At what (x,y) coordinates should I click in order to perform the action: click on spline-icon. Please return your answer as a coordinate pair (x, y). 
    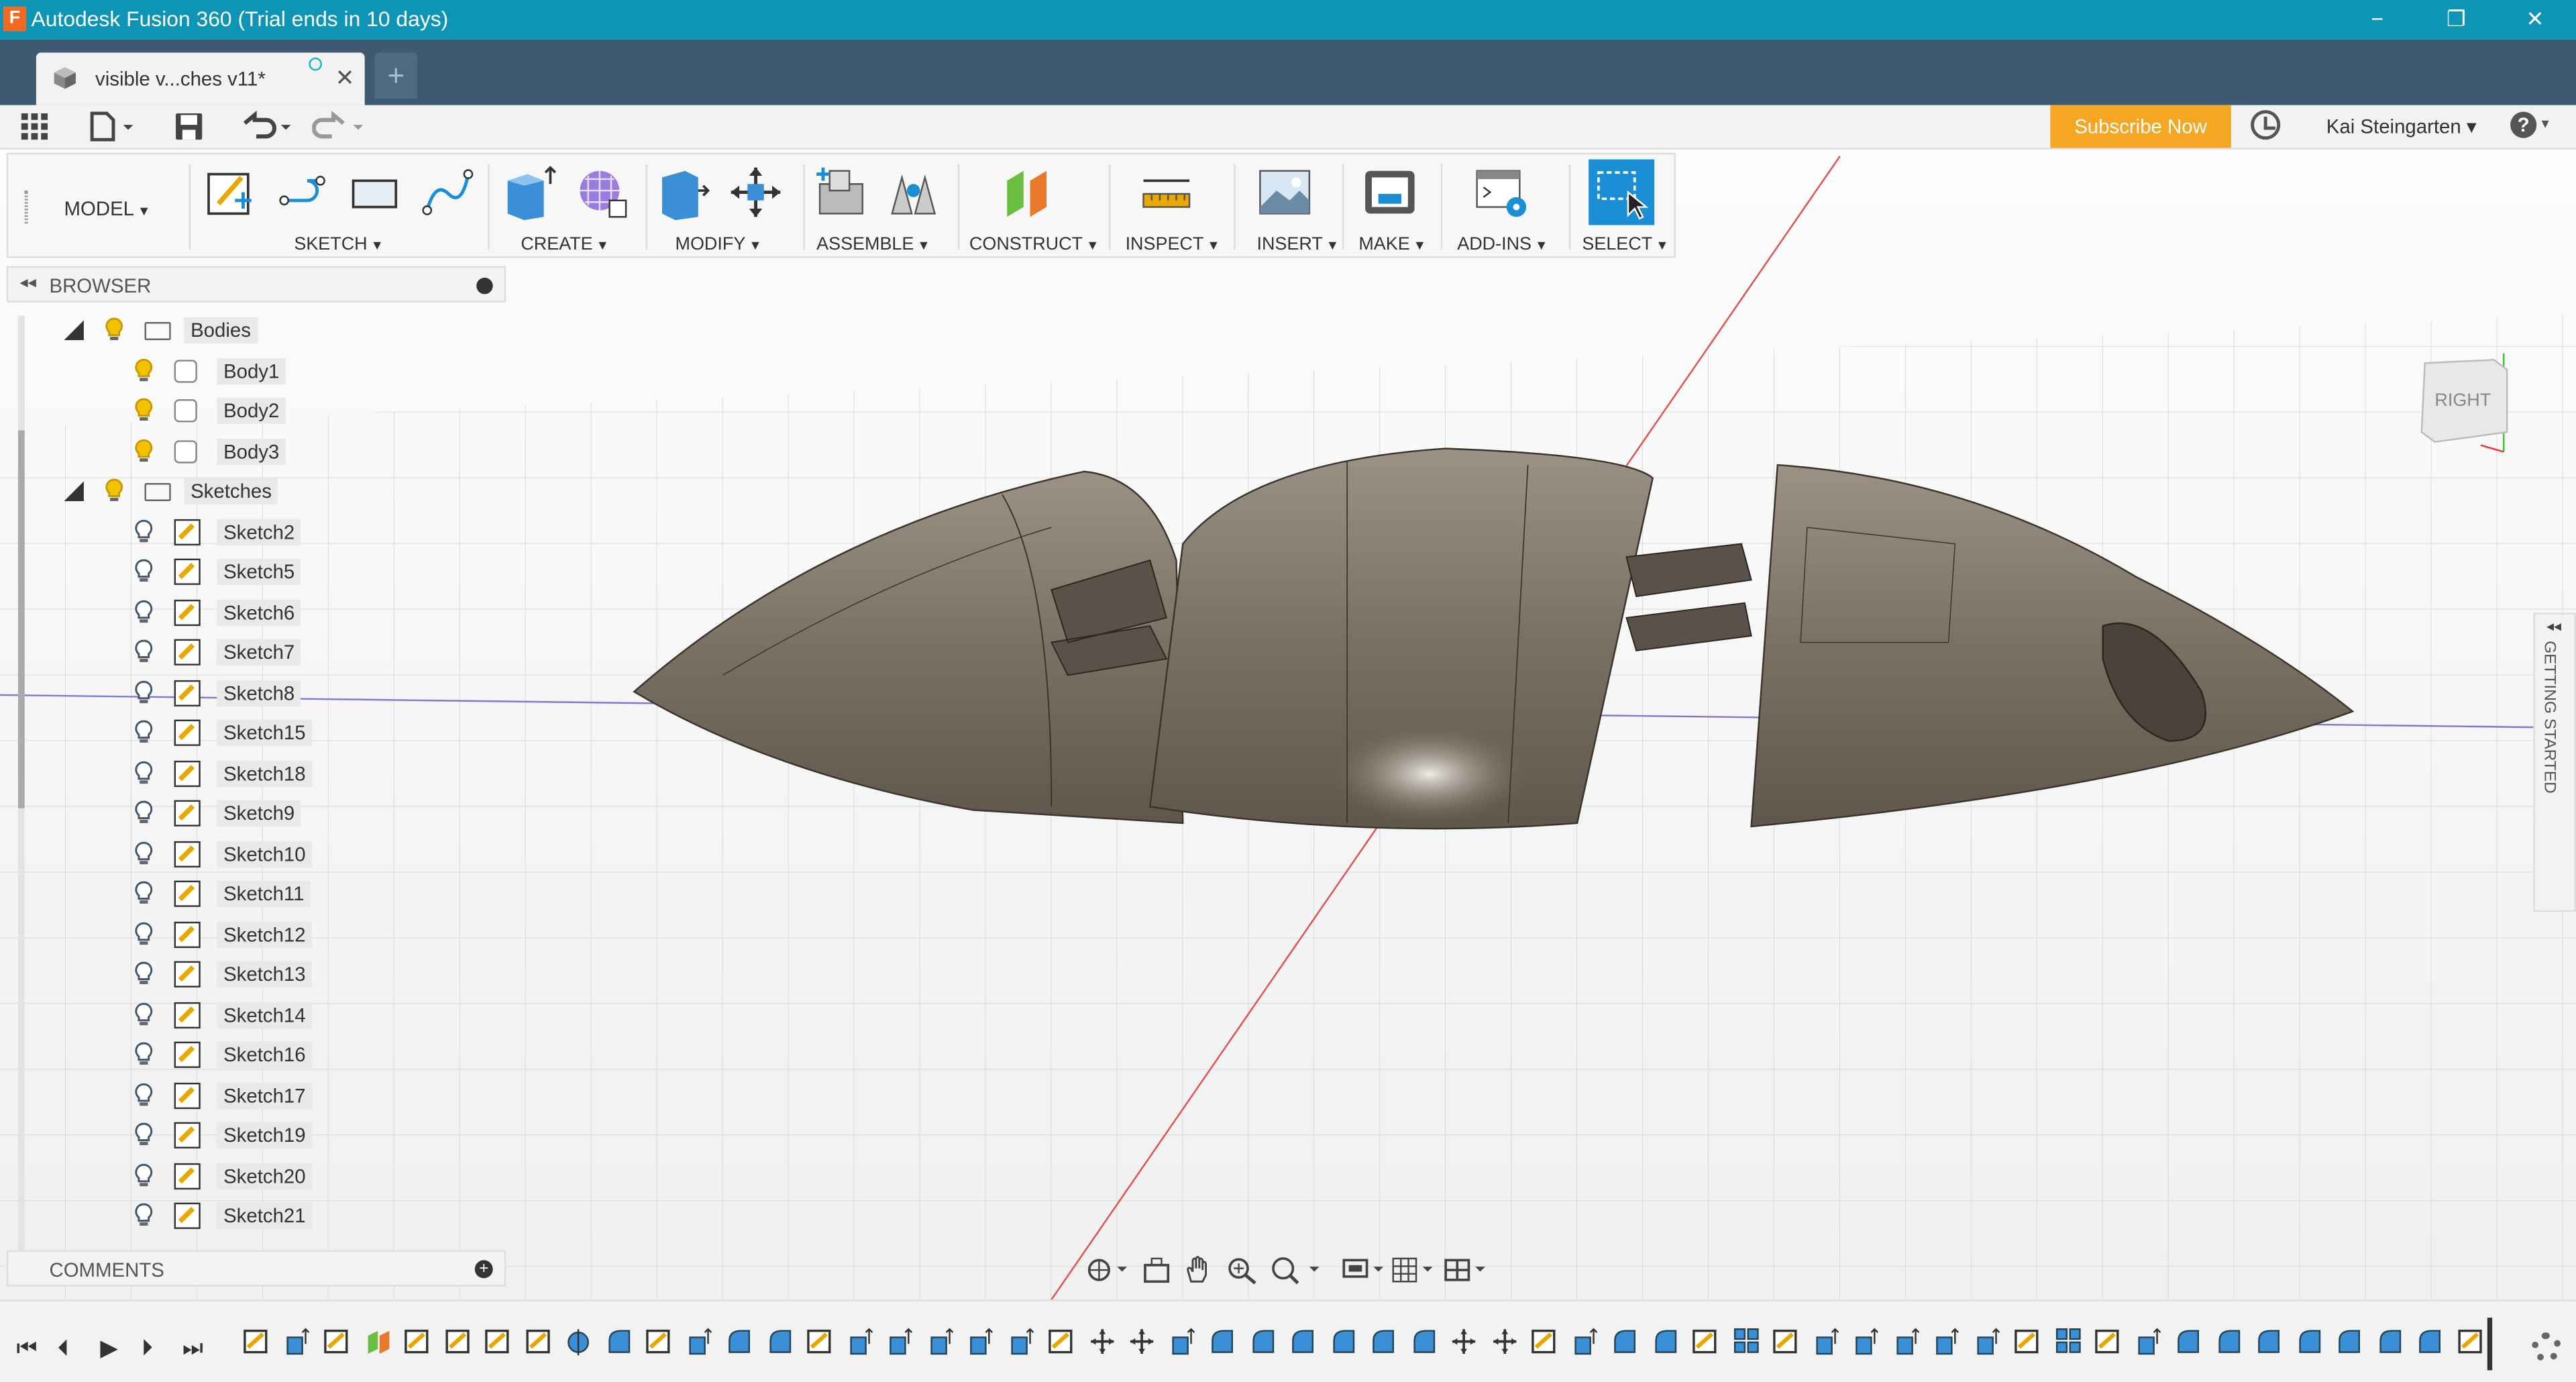
    Looking at the image, I should click on (446, 192).